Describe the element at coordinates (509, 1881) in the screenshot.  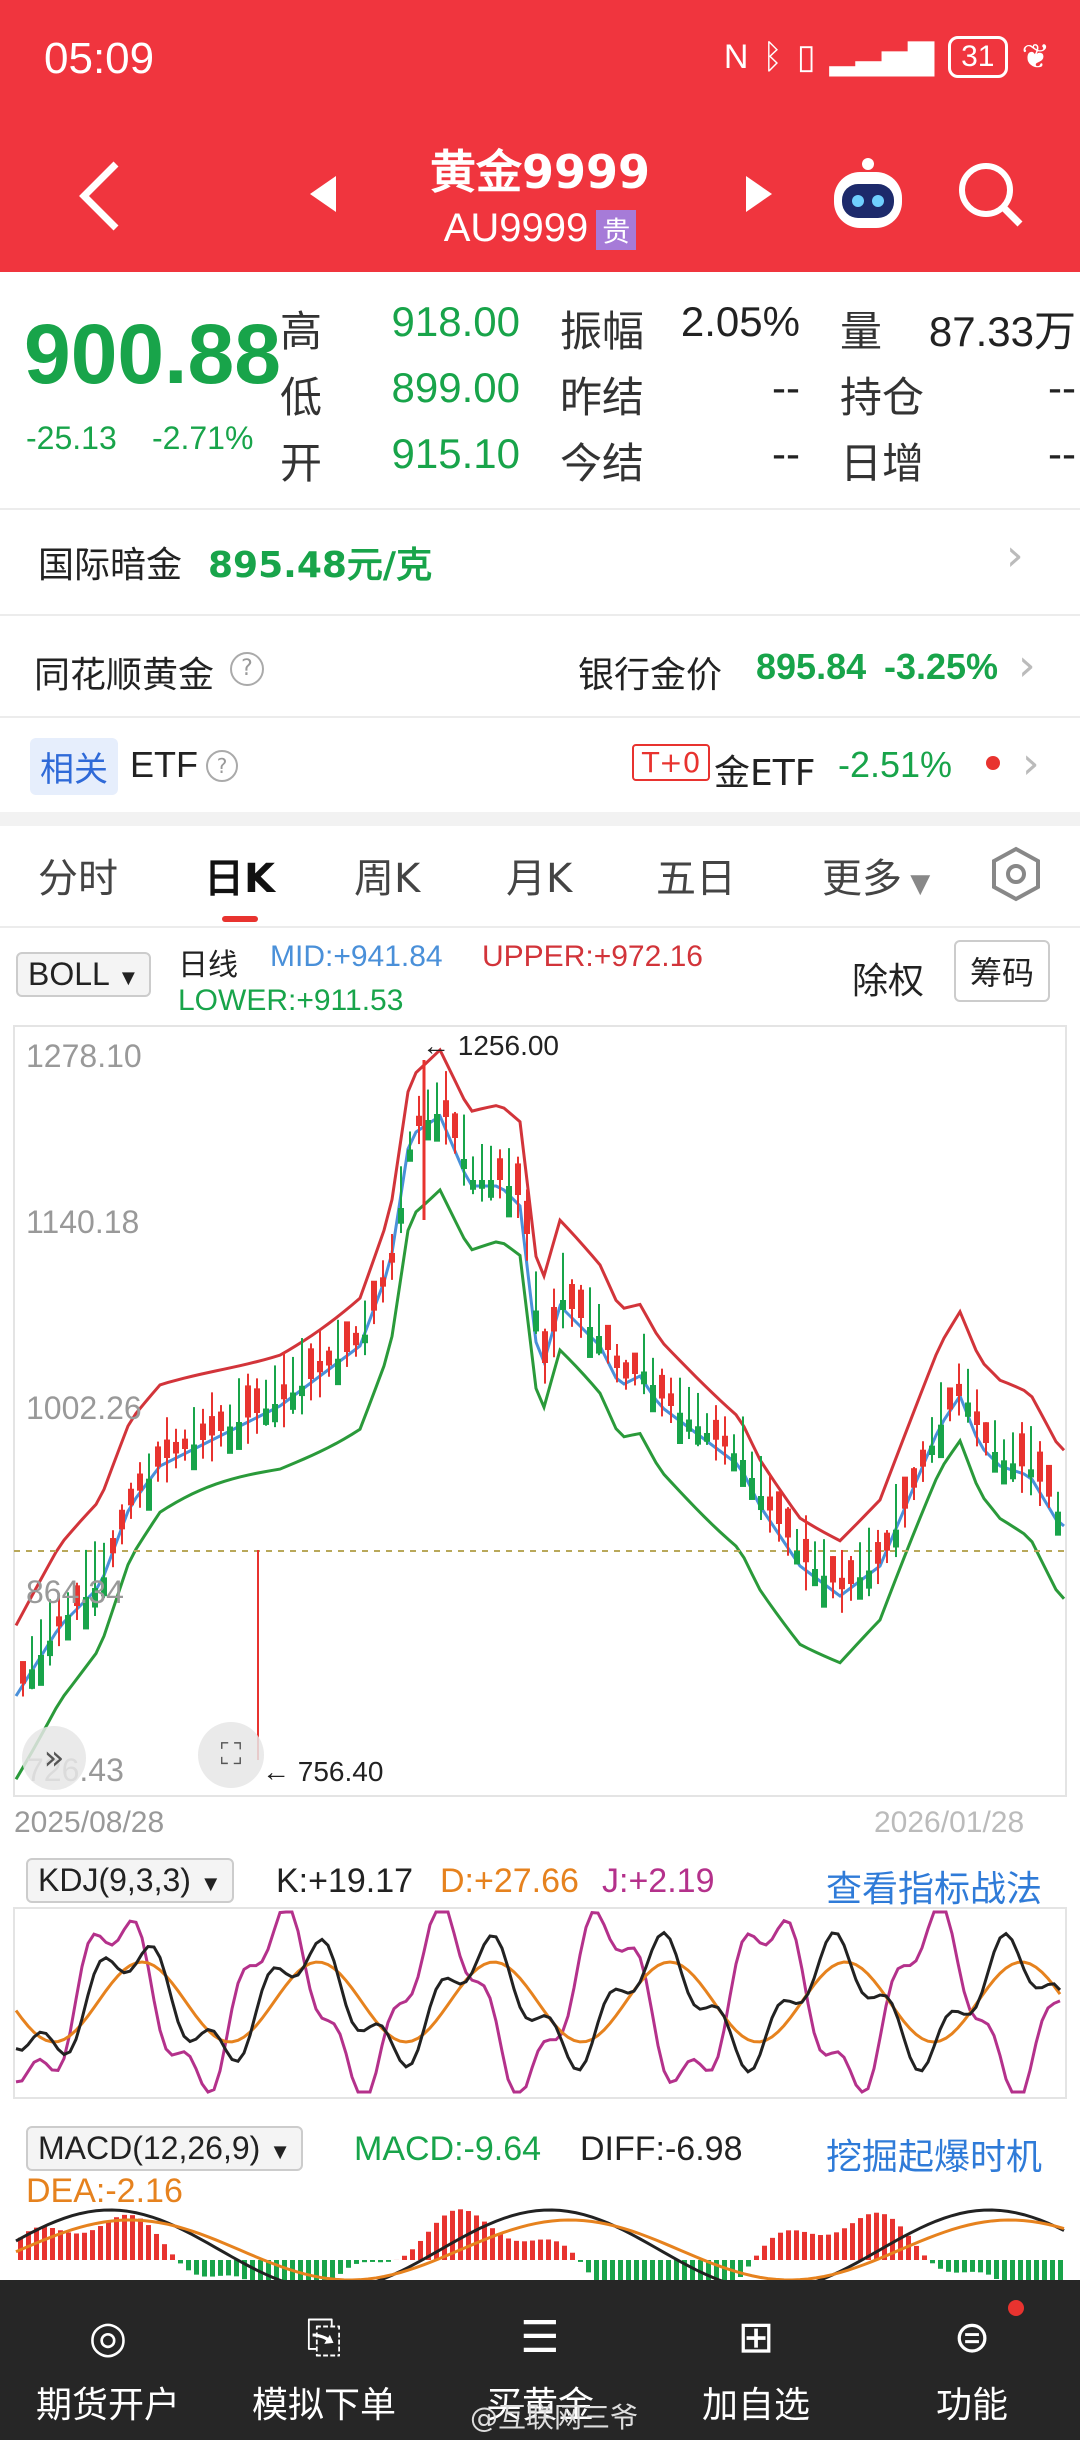
I see `kdj-d: D:+27.66` at that location.